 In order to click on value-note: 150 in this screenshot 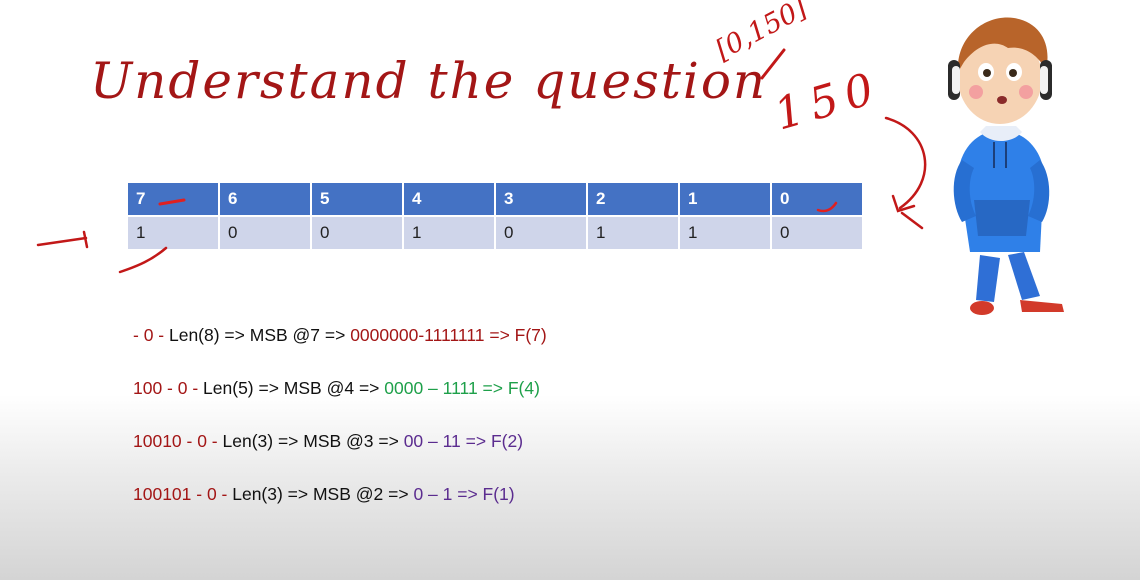, I will do `click(828, 101)`.